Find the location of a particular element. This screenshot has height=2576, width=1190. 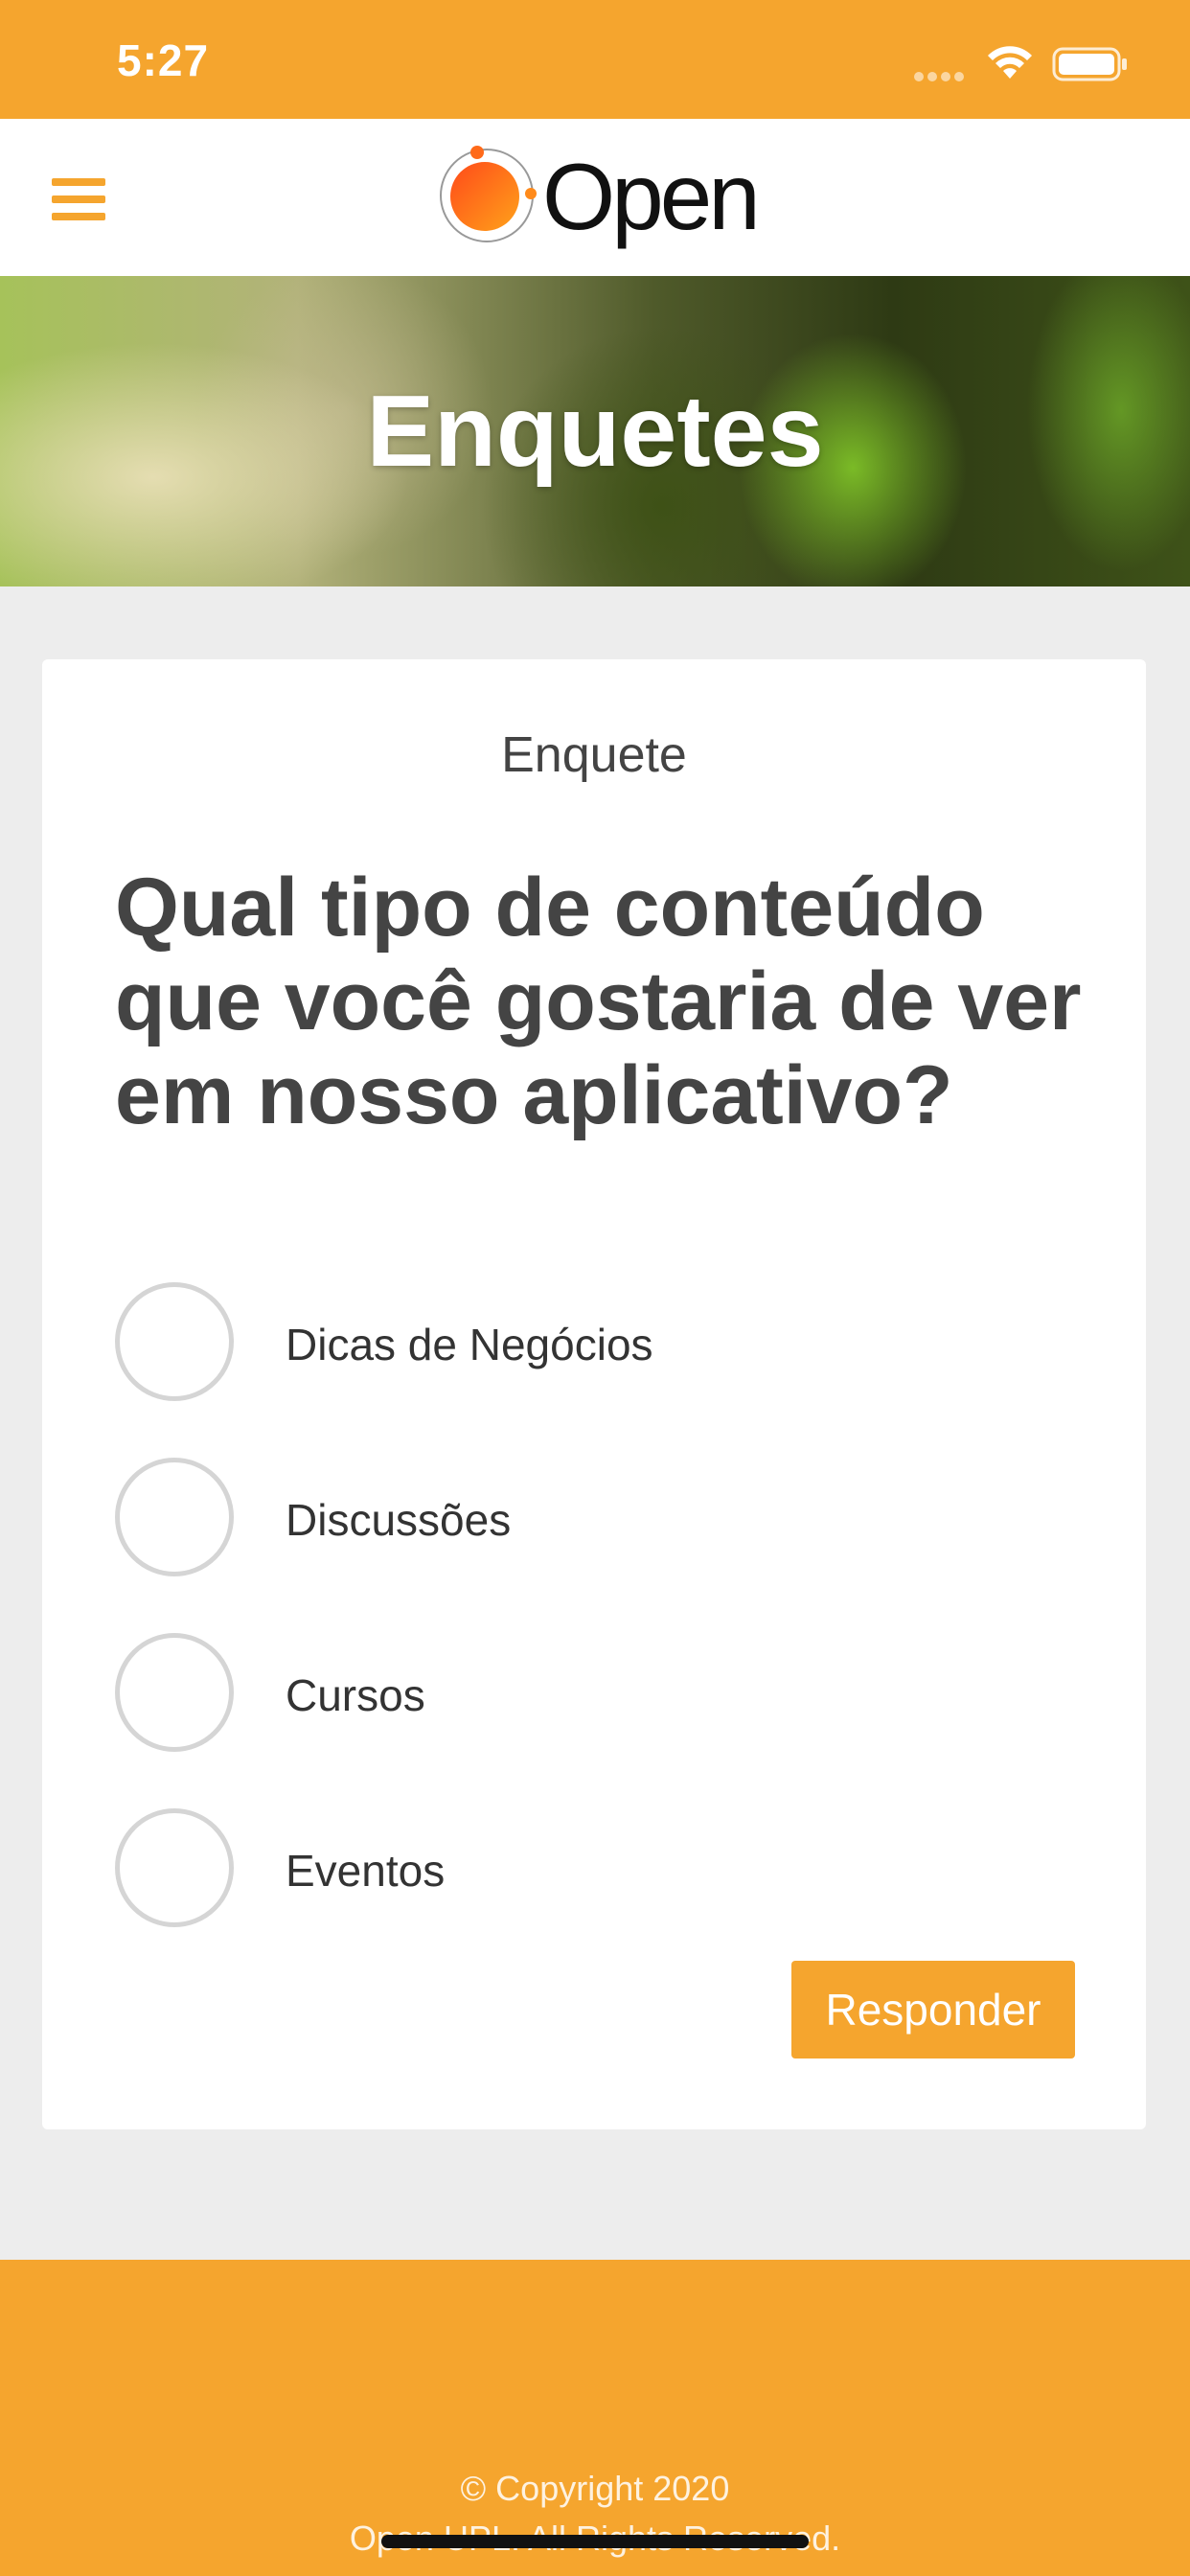

hero-banner: Enquetes is located at coordinates (595, 431).